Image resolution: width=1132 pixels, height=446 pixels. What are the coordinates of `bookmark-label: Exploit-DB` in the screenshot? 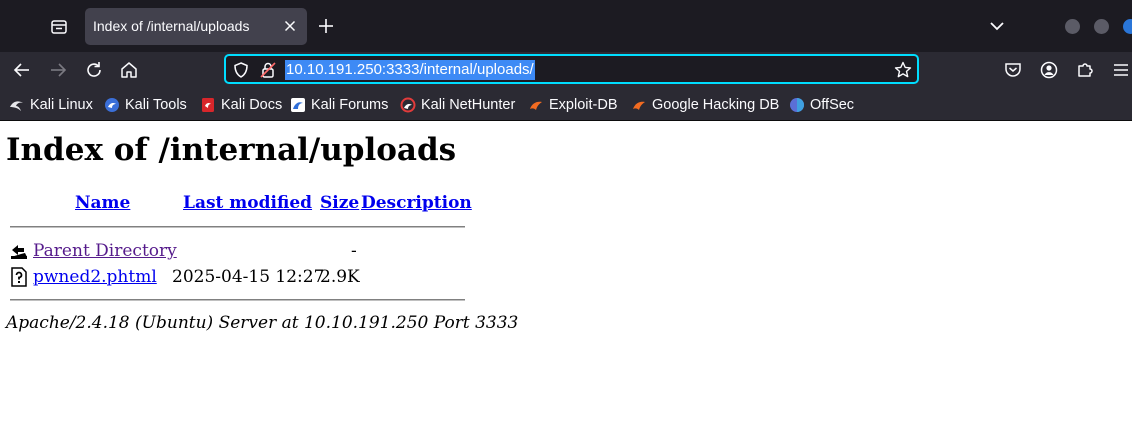 It's located at (583, 105).